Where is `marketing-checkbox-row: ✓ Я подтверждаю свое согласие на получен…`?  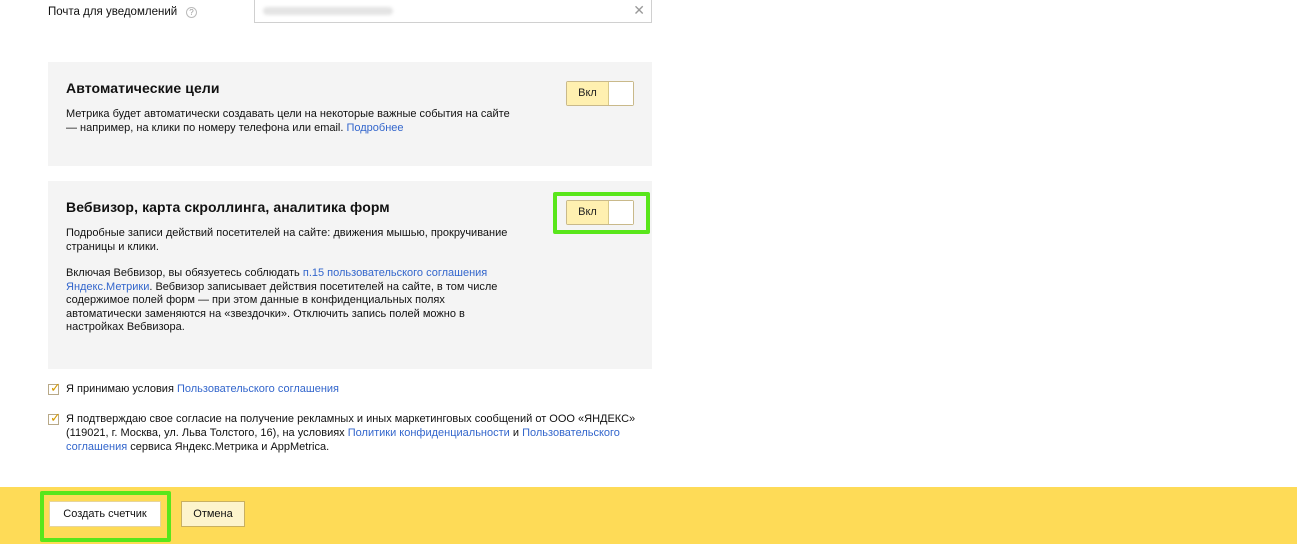 marketing-checkbox-row: ✓ Я подтверждаю свое согласие на получен… is located at coordinates (348, 433).